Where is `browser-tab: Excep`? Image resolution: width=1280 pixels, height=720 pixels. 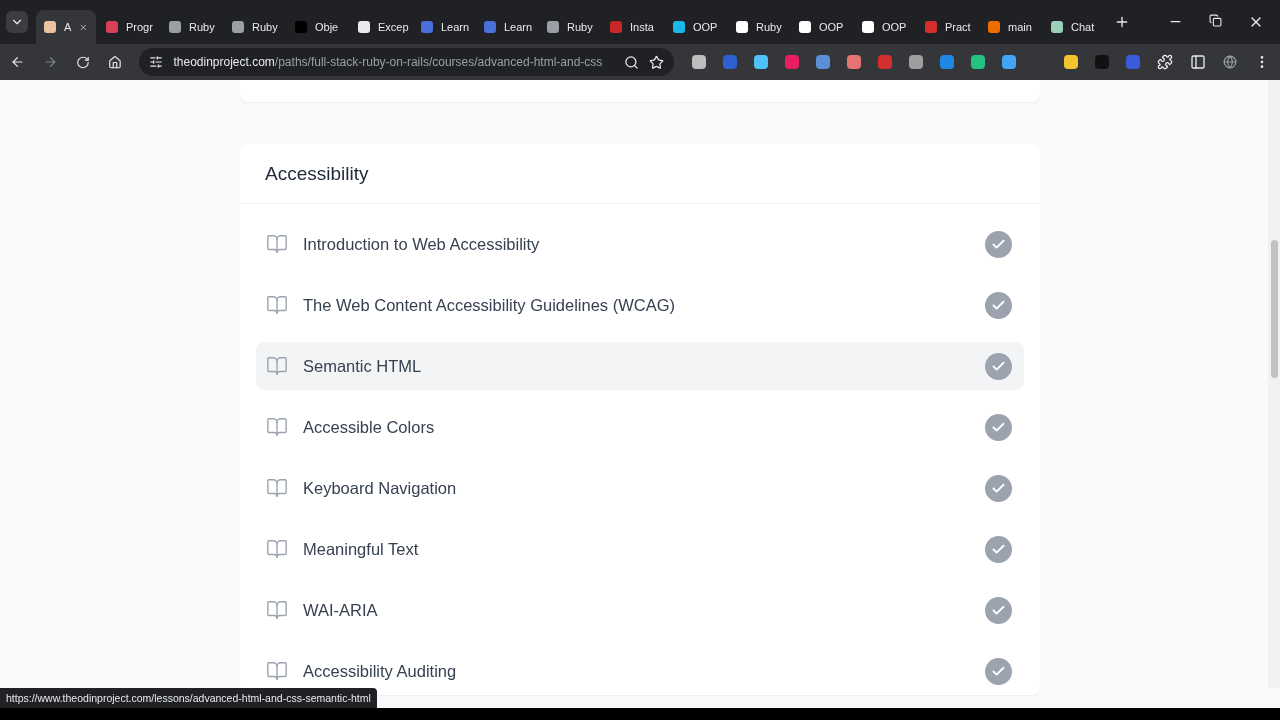 browser-tab: Excep is located at coordinates (380, 27).